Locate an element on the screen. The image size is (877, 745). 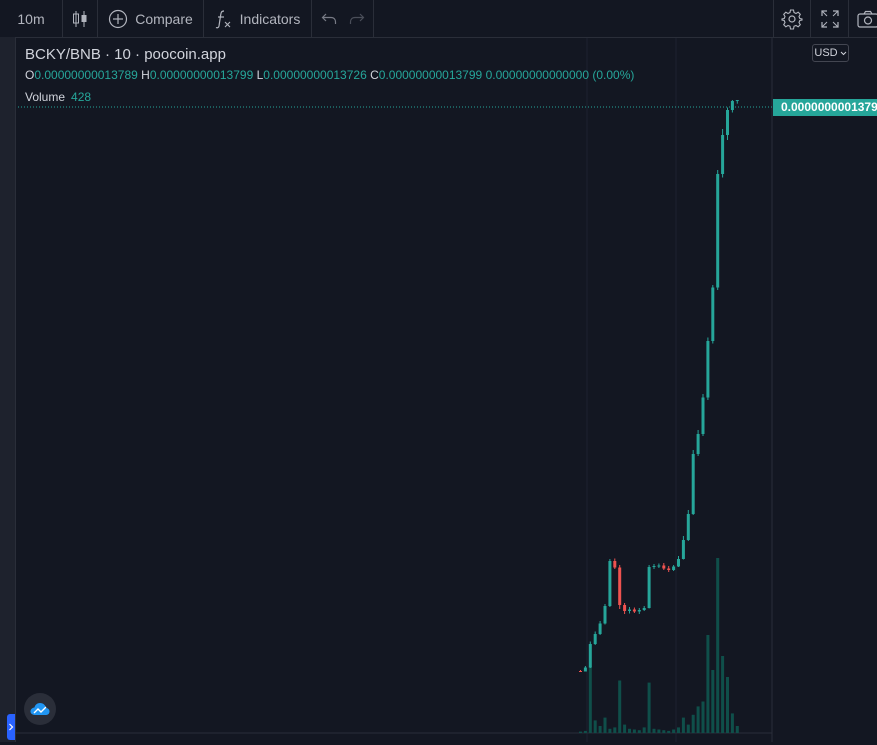
chevron-right-icon is located at coordinates (11, 727).